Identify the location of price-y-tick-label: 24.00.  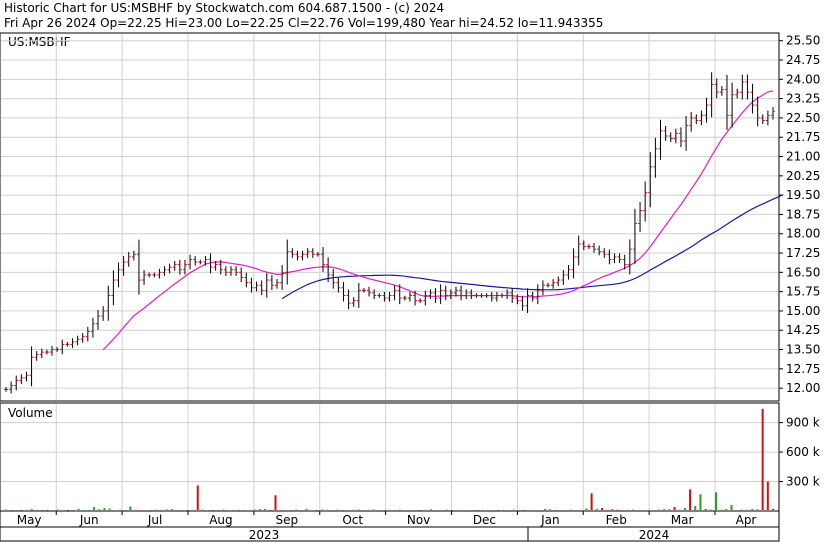
(803, 79).